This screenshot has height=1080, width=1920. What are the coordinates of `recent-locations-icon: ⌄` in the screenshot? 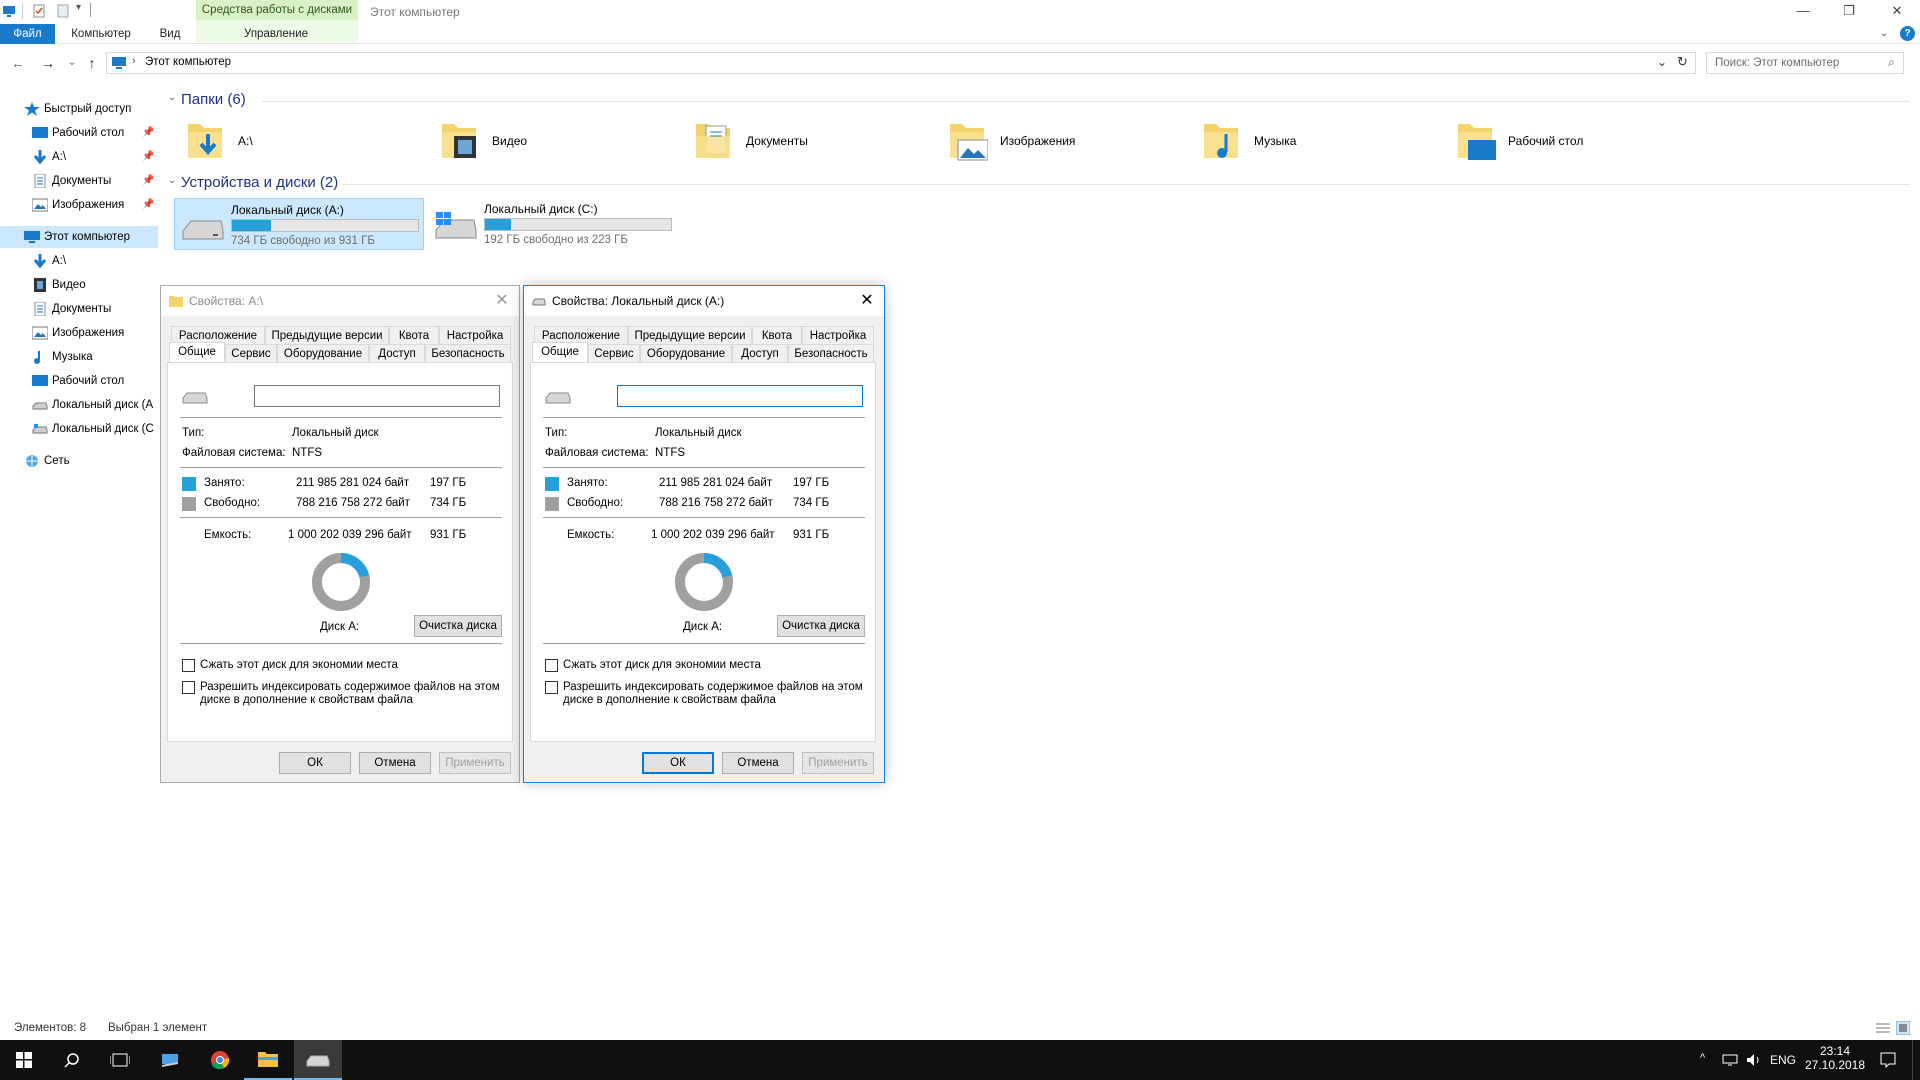 It's located at (72, 63).